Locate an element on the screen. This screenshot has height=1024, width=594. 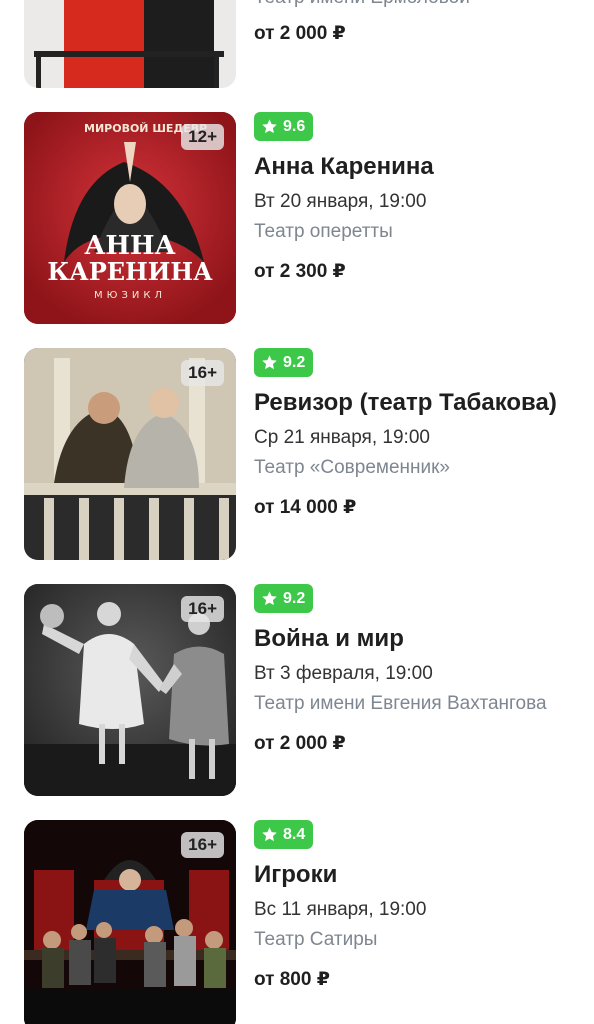
rating-value: 8.4 is located at coordinates (294, 834).